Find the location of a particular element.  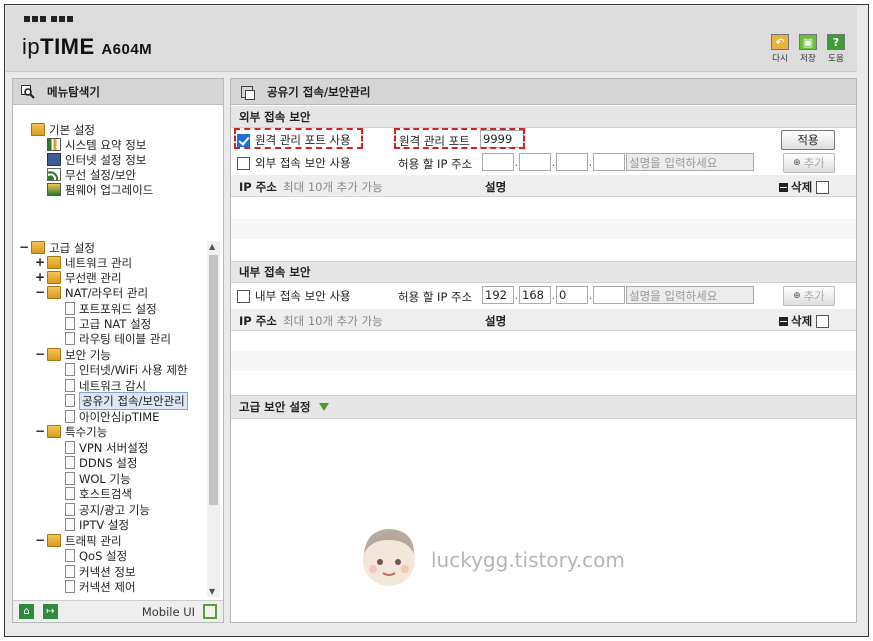

folder-special-icon is located at coordinates (54, 431).